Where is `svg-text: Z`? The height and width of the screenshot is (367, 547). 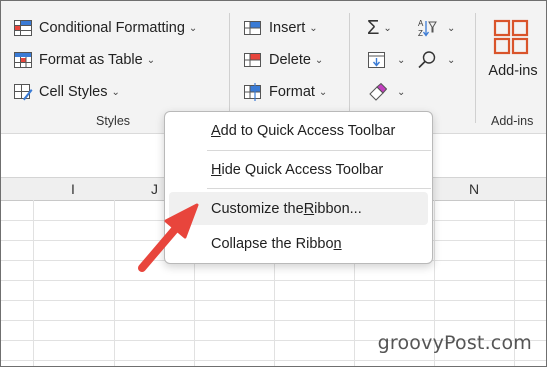 svg-text: Z is located at coordinates (420, 33).